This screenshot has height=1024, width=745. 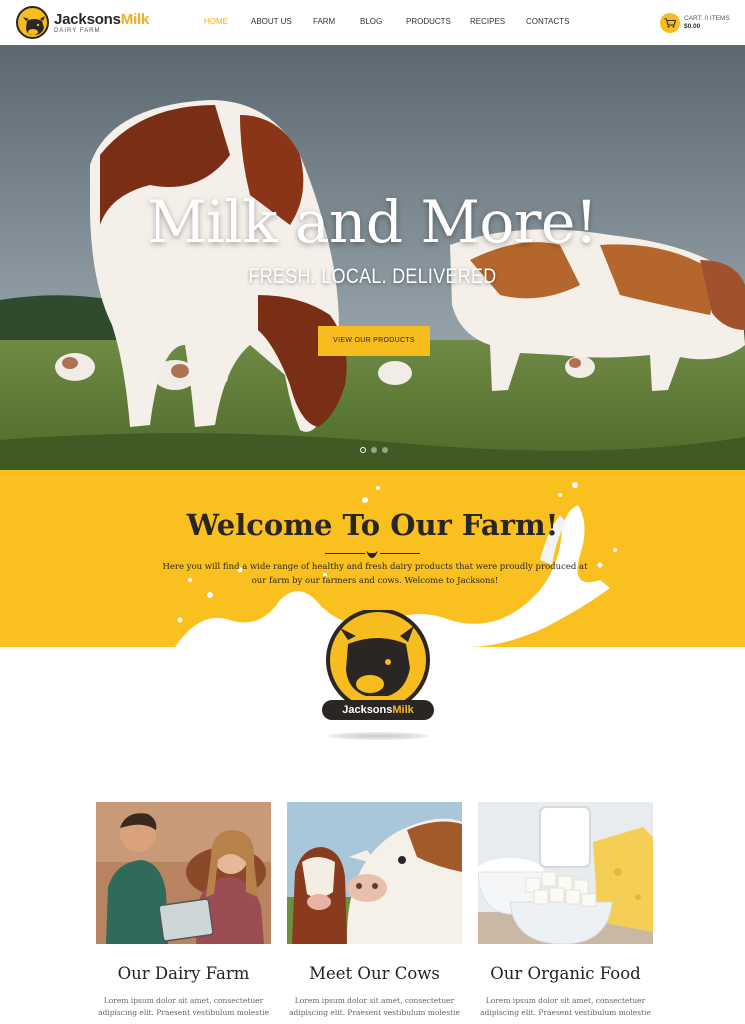 What do you see at coordinates (692, 26) in the screenshot?
I see `cart-total: $0.00` at bounding box center [692, 26].